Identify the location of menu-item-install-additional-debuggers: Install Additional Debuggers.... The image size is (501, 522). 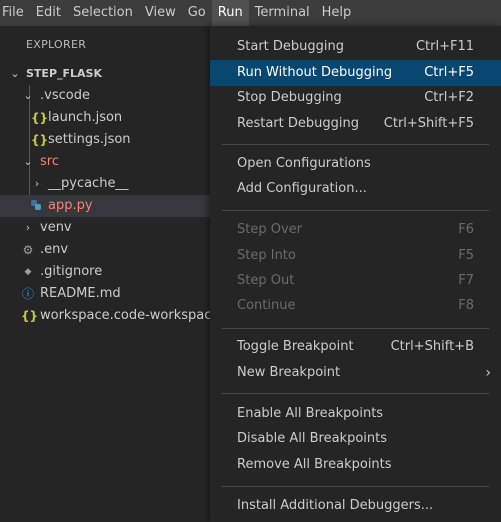
(355, 506).